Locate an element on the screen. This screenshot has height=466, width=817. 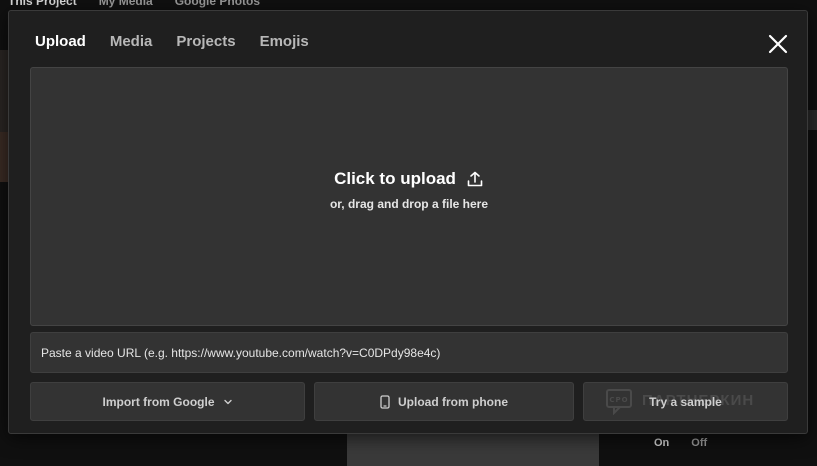
bg-tab-my-media: My Media is located at coordinates (125, 4).